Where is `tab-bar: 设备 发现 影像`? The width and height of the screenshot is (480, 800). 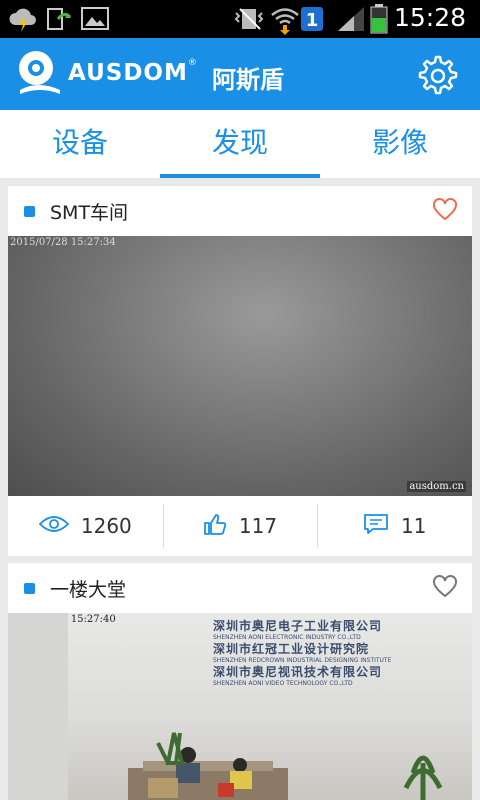 tab-bar: 设备 发现 影像 is located at coordinates (240, 144).